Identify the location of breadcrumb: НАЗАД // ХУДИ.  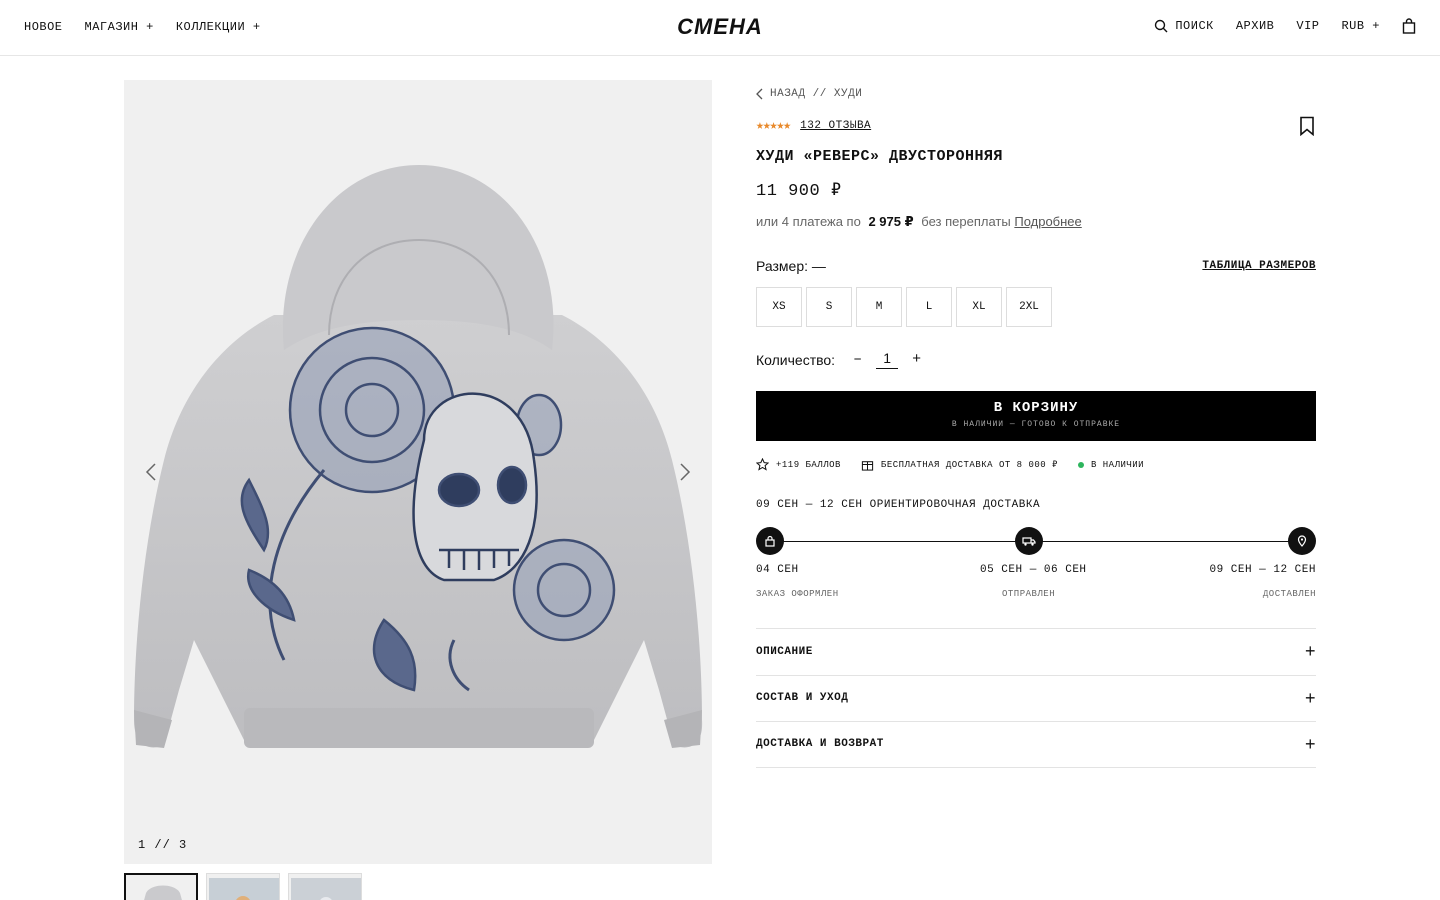
(809, 94).